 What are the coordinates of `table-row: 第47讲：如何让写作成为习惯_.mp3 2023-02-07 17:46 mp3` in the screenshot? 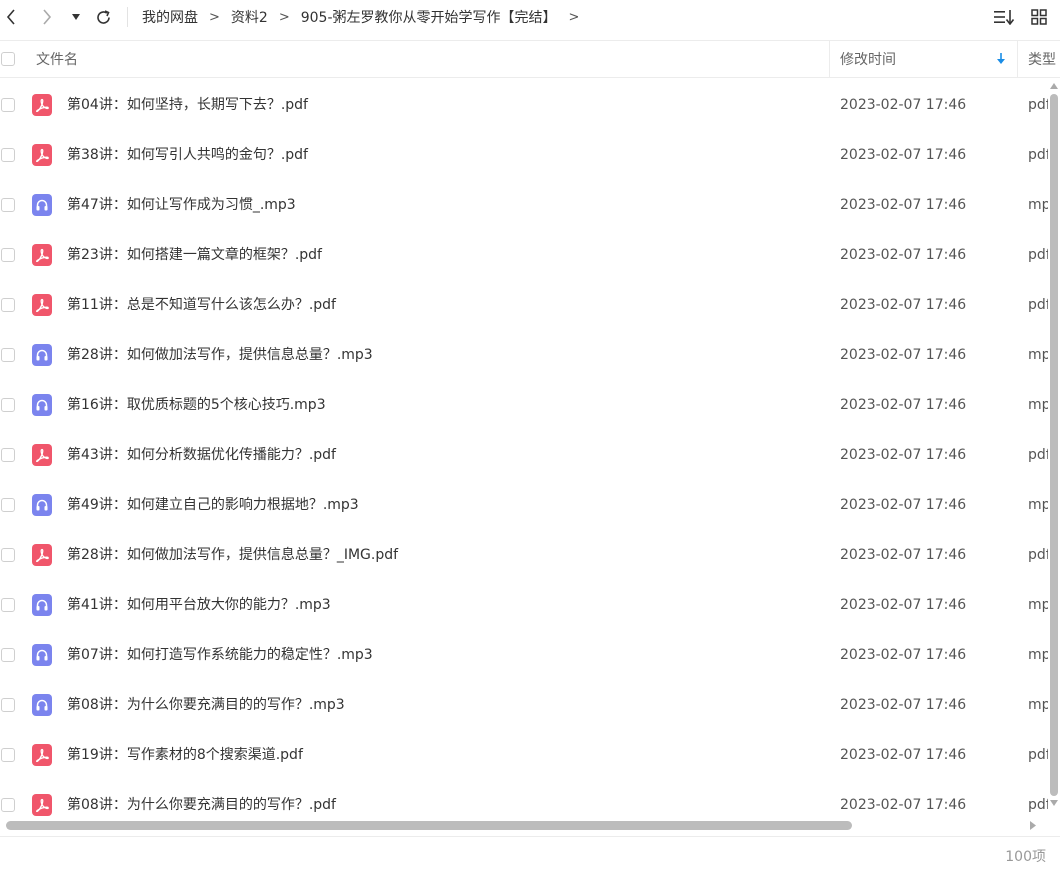 It's located at (524, 205).